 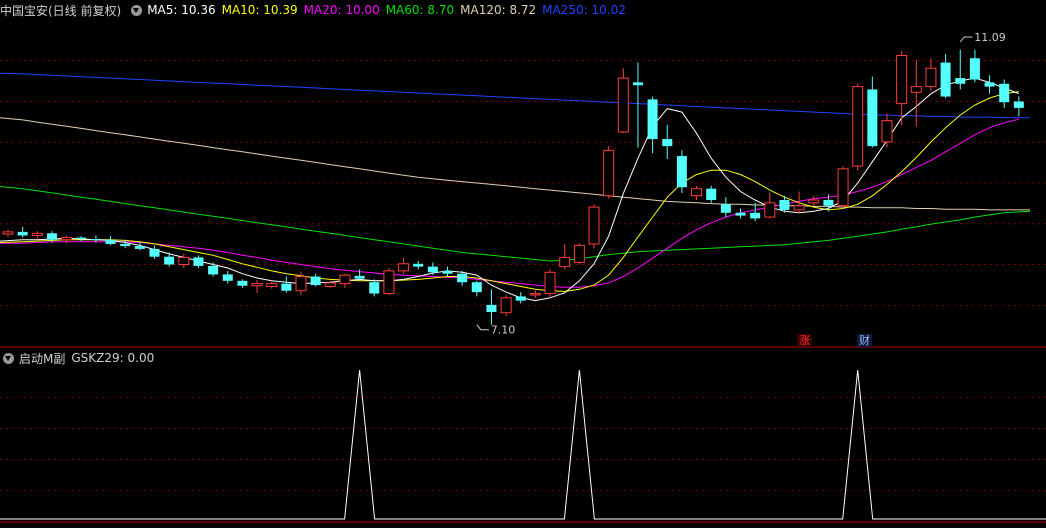 What do you see at coordinates (584, 10) in the screenshot?
I see `legend-ma250: MA250: 10.02` at bounding box center [584, 10].